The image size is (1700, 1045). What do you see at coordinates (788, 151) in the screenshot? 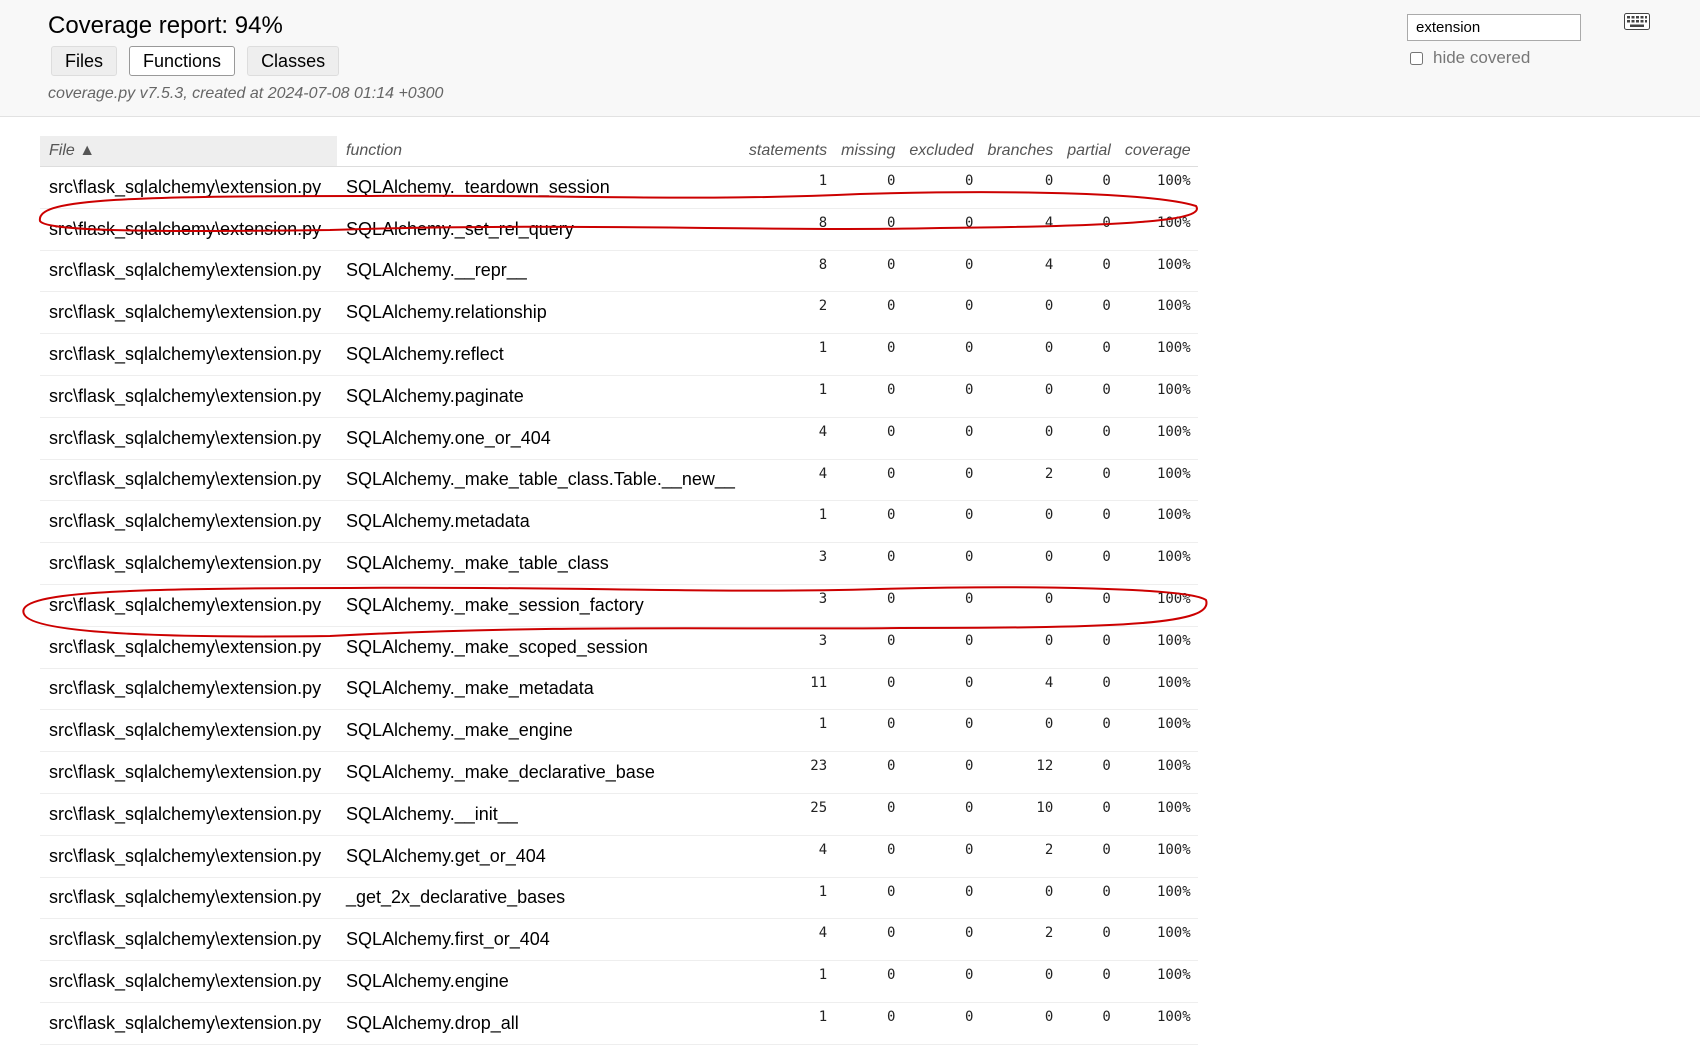
I see `col-statements: statements` at bounding box center [788, 151].